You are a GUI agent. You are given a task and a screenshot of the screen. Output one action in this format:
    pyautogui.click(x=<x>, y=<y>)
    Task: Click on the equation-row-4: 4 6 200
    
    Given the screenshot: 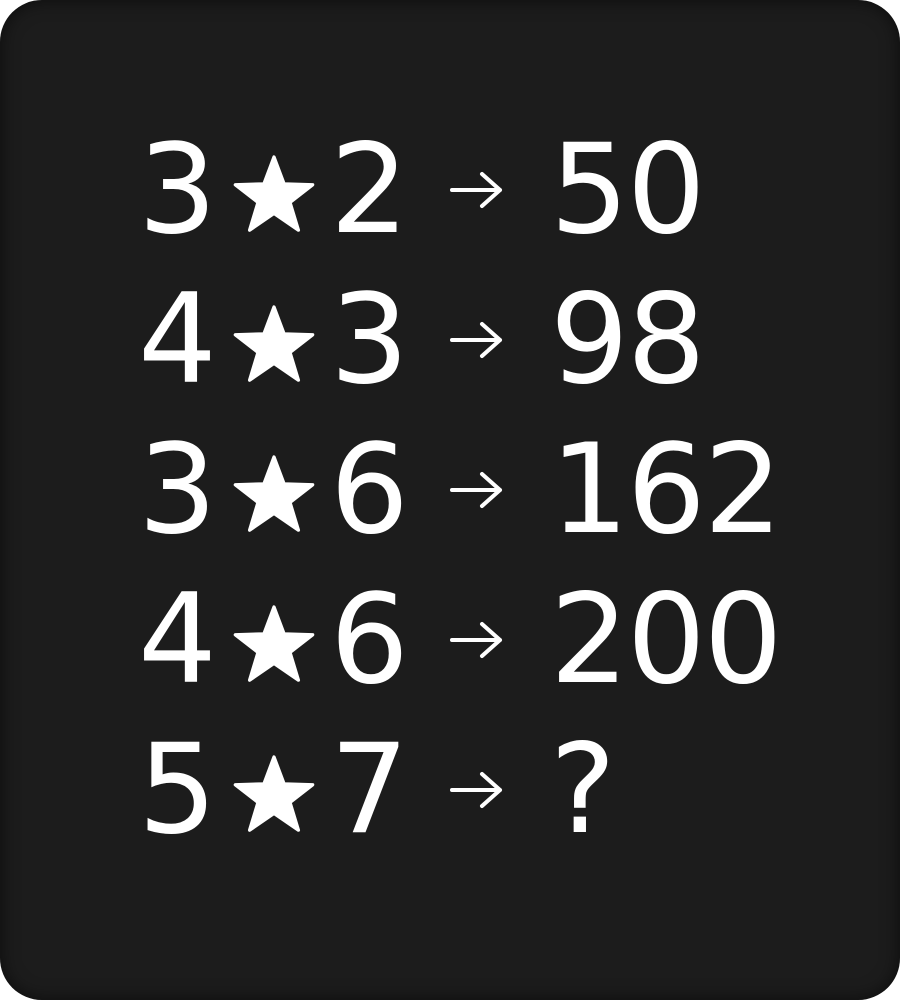 What is the action you would take?
    pyautogui.click(x=450, y=640)
    